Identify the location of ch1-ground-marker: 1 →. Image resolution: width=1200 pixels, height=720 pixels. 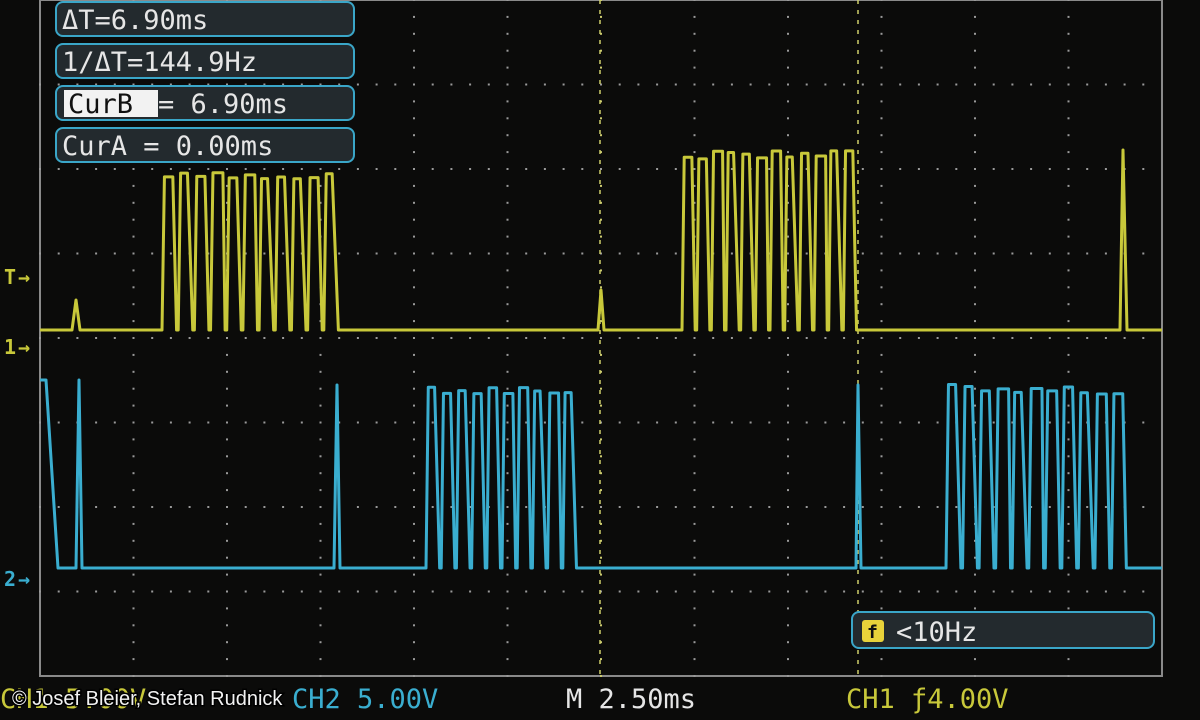
(17, 347).